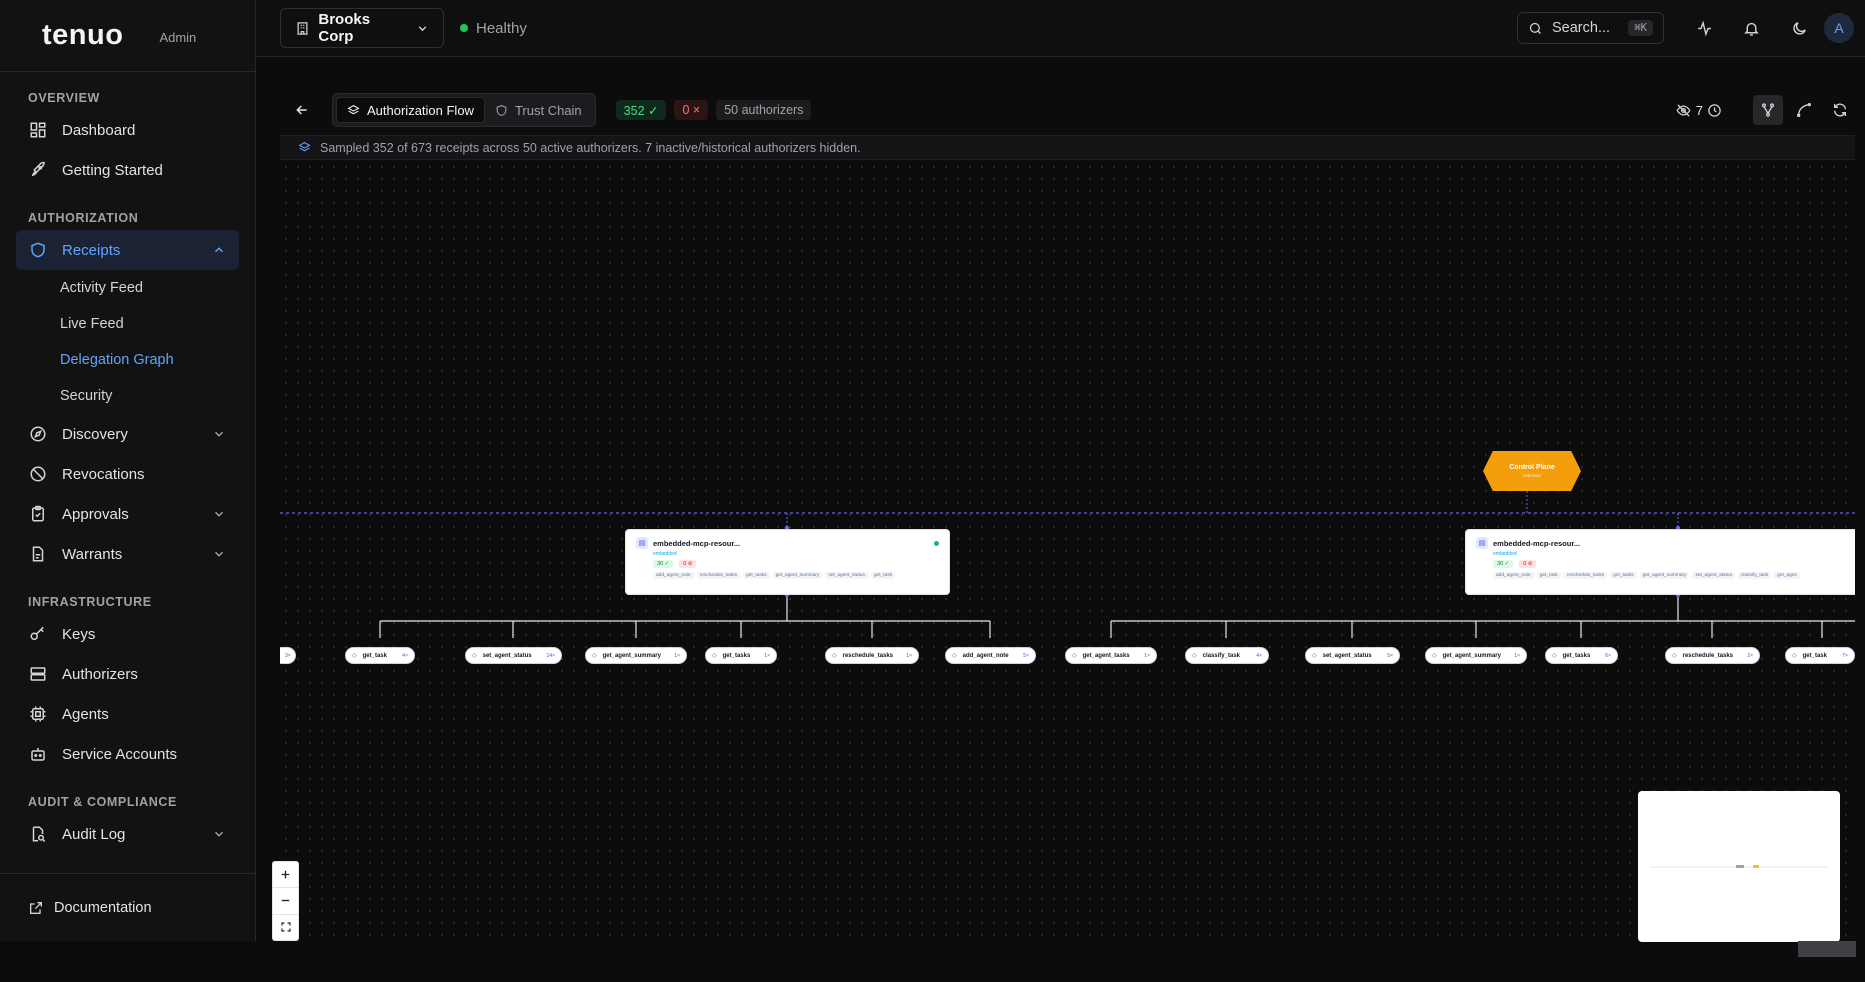 The height and width of the screenshot is (982, 1865). Describe the element at coordinates (1699, 110) in the screenshot. I see `hidden-authorizers-toggle: 7` at that location.